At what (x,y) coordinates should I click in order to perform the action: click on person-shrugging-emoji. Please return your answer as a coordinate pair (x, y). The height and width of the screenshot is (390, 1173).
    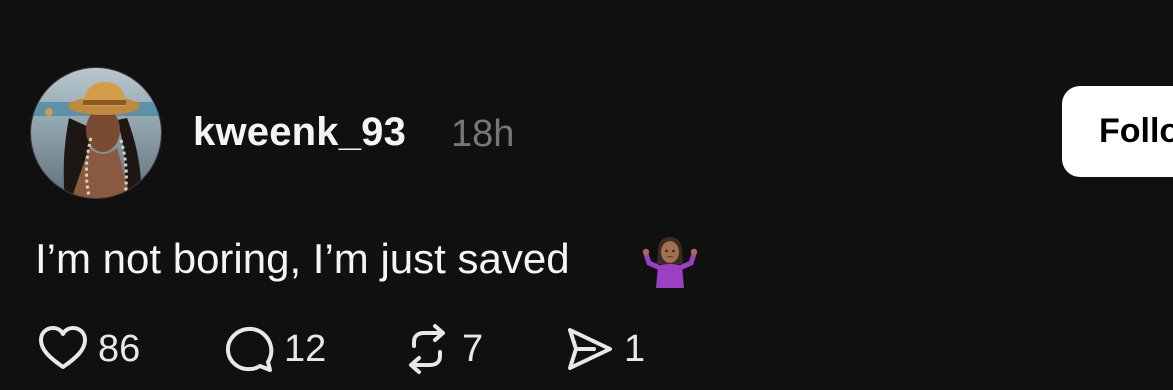
    Looking at the image, I should click on (670, 262).